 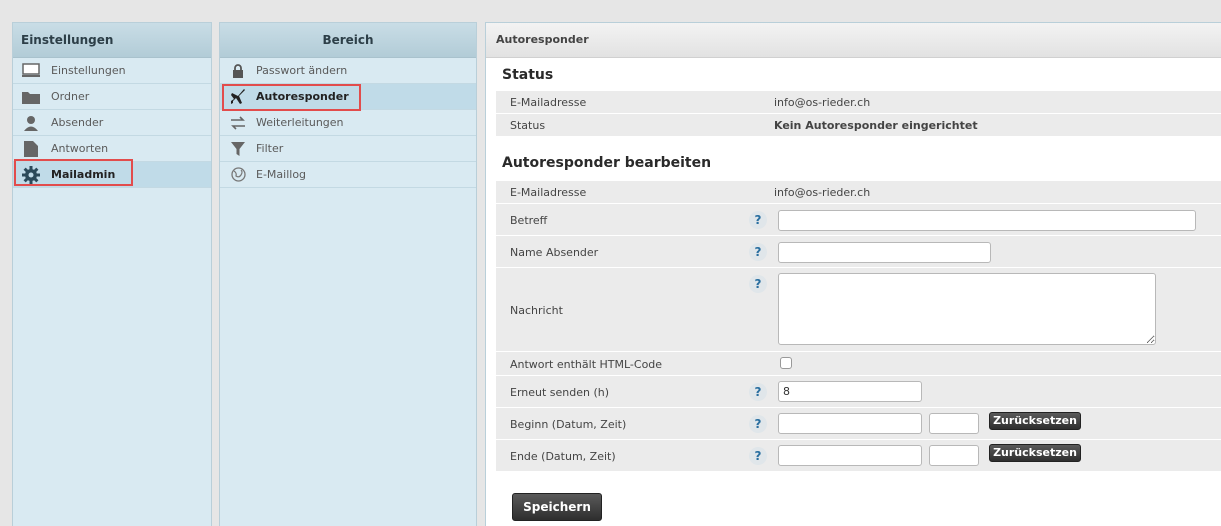 I want to click on end-date-input, so click(x=850, y=455).